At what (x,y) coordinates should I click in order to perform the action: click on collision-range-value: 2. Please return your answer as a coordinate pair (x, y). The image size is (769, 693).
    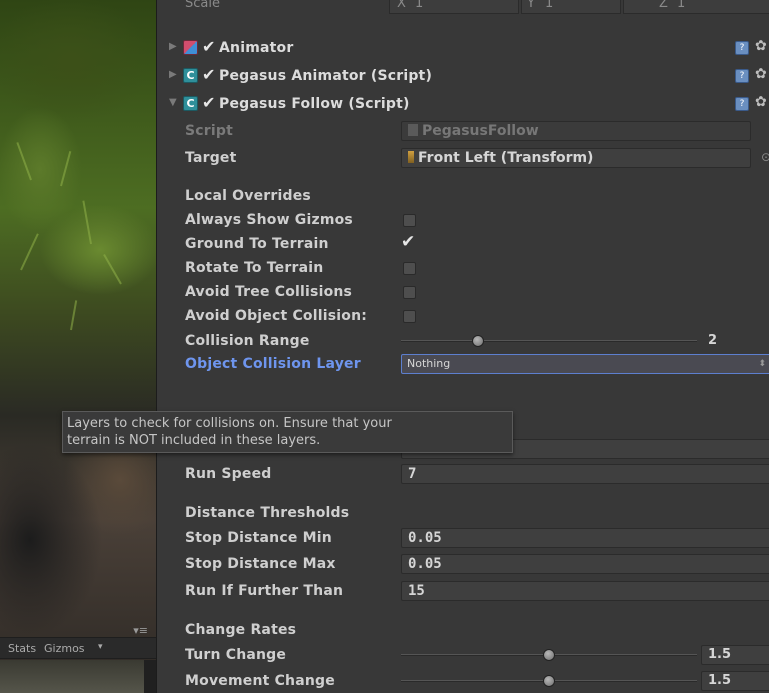
    Looking at the image, I should click on (735, 341).